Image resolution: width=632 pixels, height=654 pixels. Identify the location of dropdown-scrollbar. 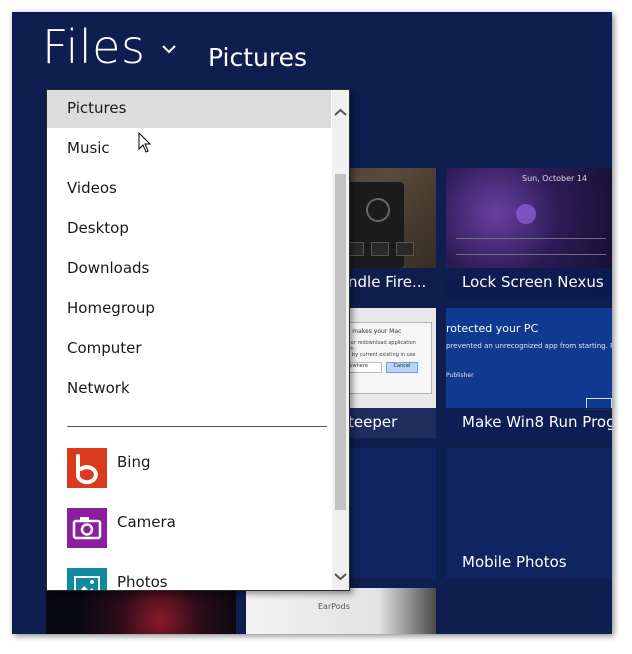
(340, 340).